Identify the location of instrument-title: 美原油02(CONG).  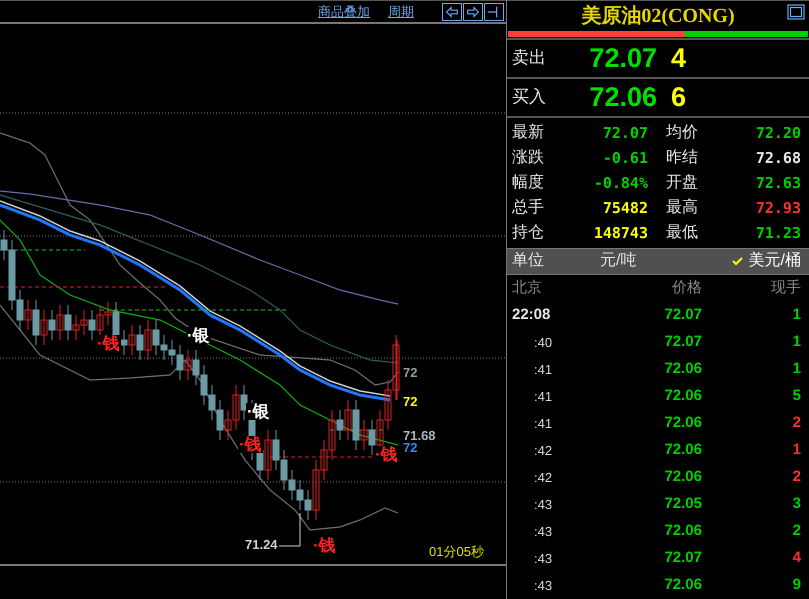
(658, 16).